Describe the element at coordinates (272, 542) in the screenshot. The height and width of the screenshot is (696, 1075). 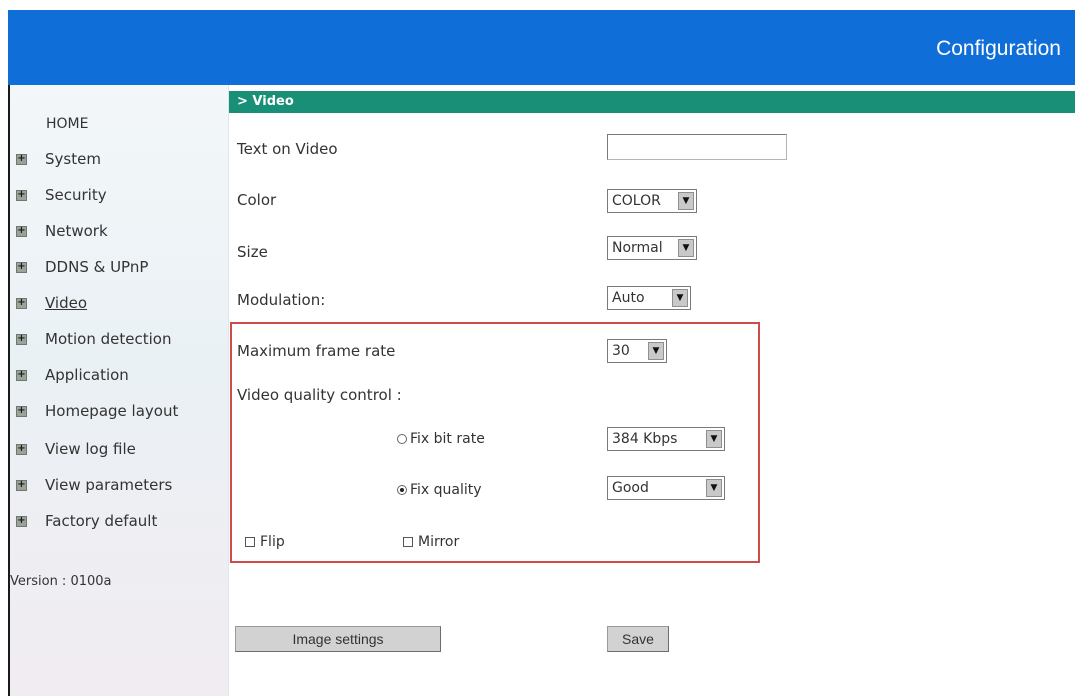
I see `flip-label: Flip` at that location.